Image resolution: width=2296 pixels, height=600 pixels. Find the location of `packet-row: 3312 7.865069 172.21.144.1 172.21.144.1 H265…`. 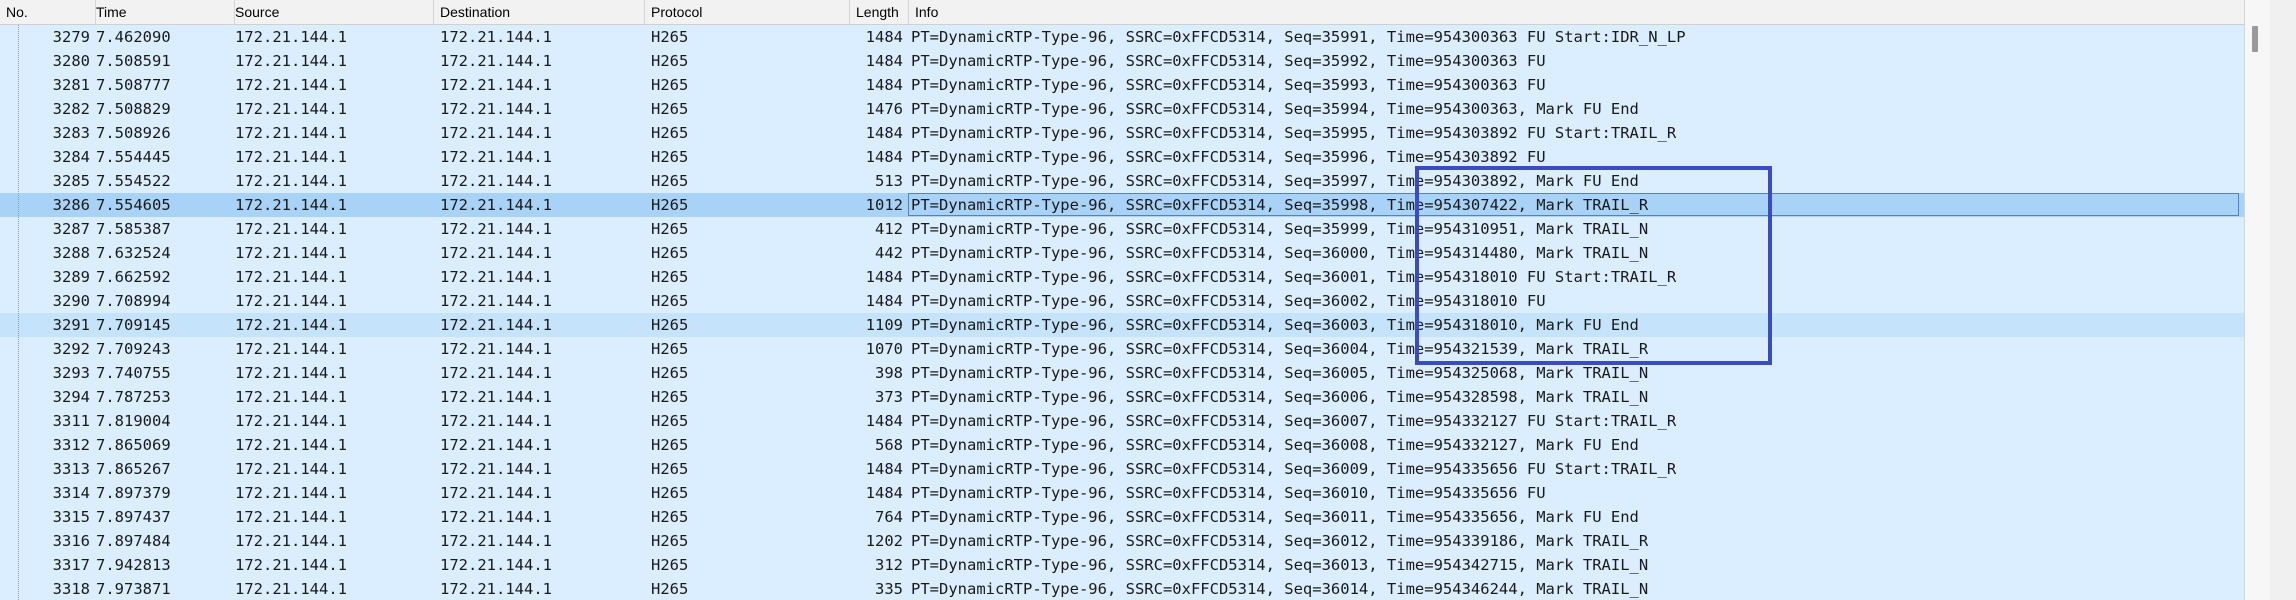

packet-row: 3312 7.865069 172.21.144.1 172.21.144.1 H265… is located at coordinates (1122, 445).